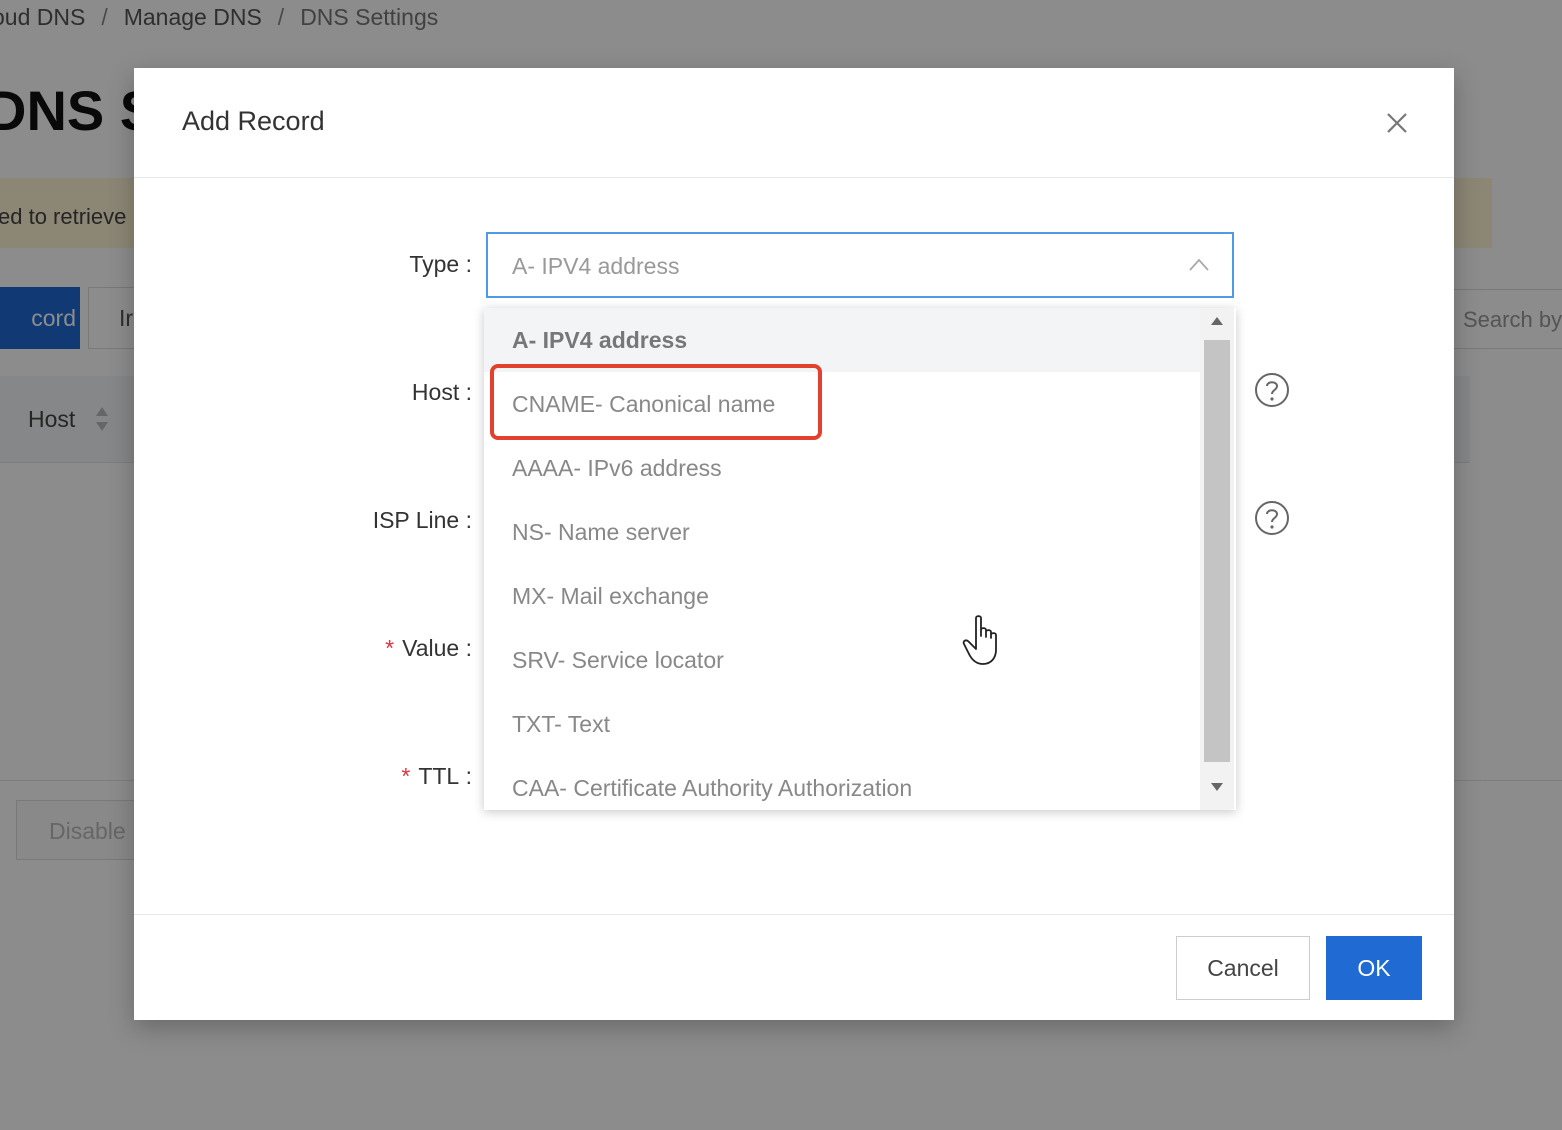  I want to click on isp-line-label: ISP Line :, so click(422, 520).